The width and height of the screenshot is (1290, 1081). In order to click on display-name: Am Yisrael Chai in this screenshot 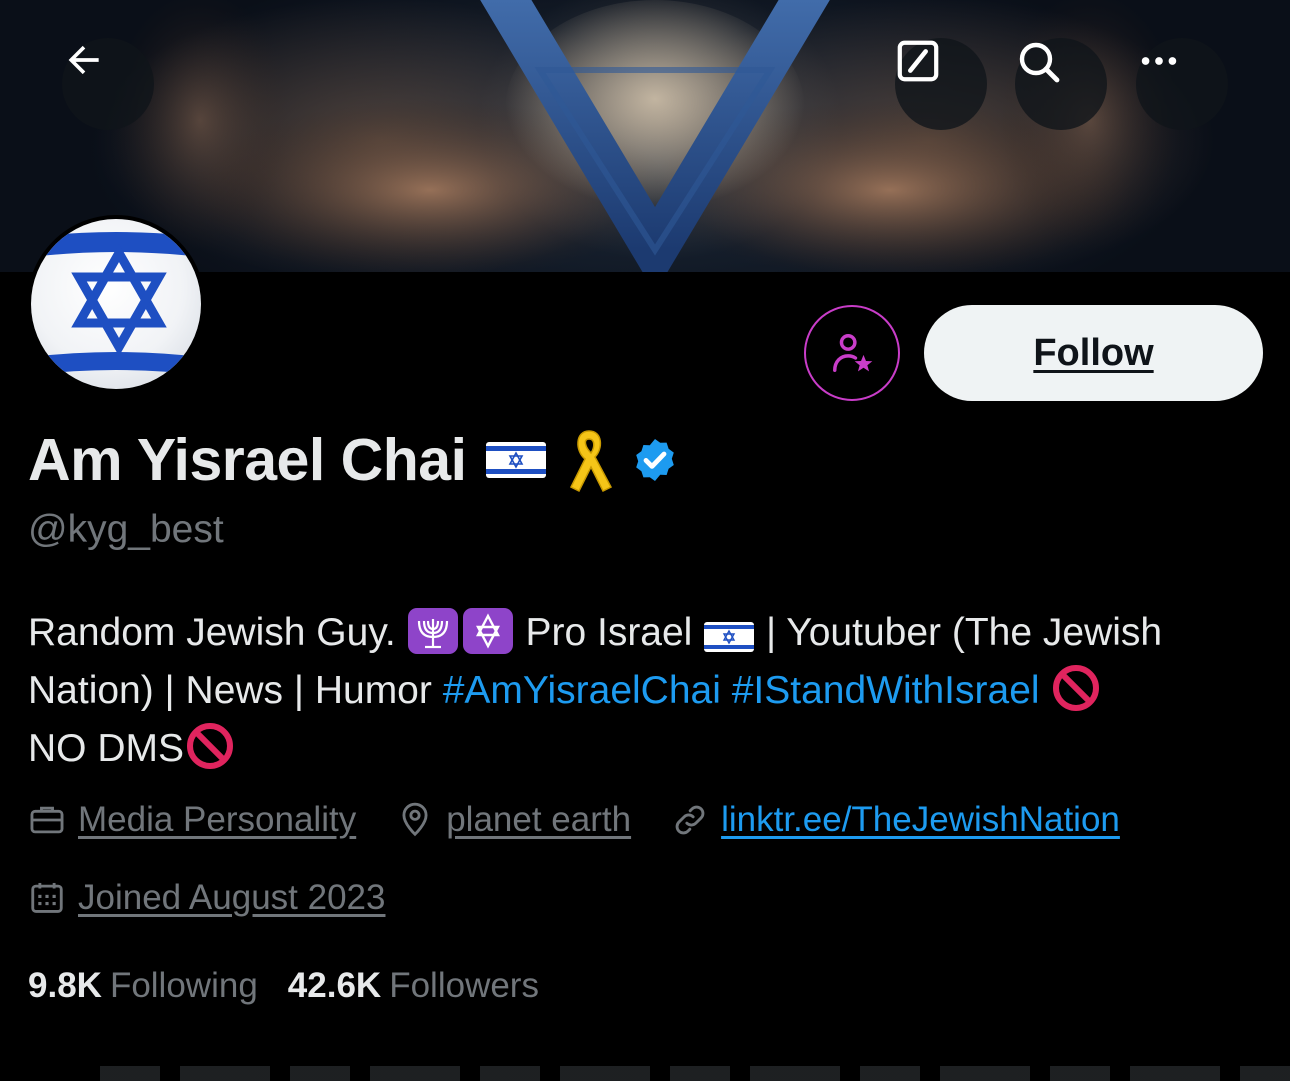, I will do `click(247, 460)`.